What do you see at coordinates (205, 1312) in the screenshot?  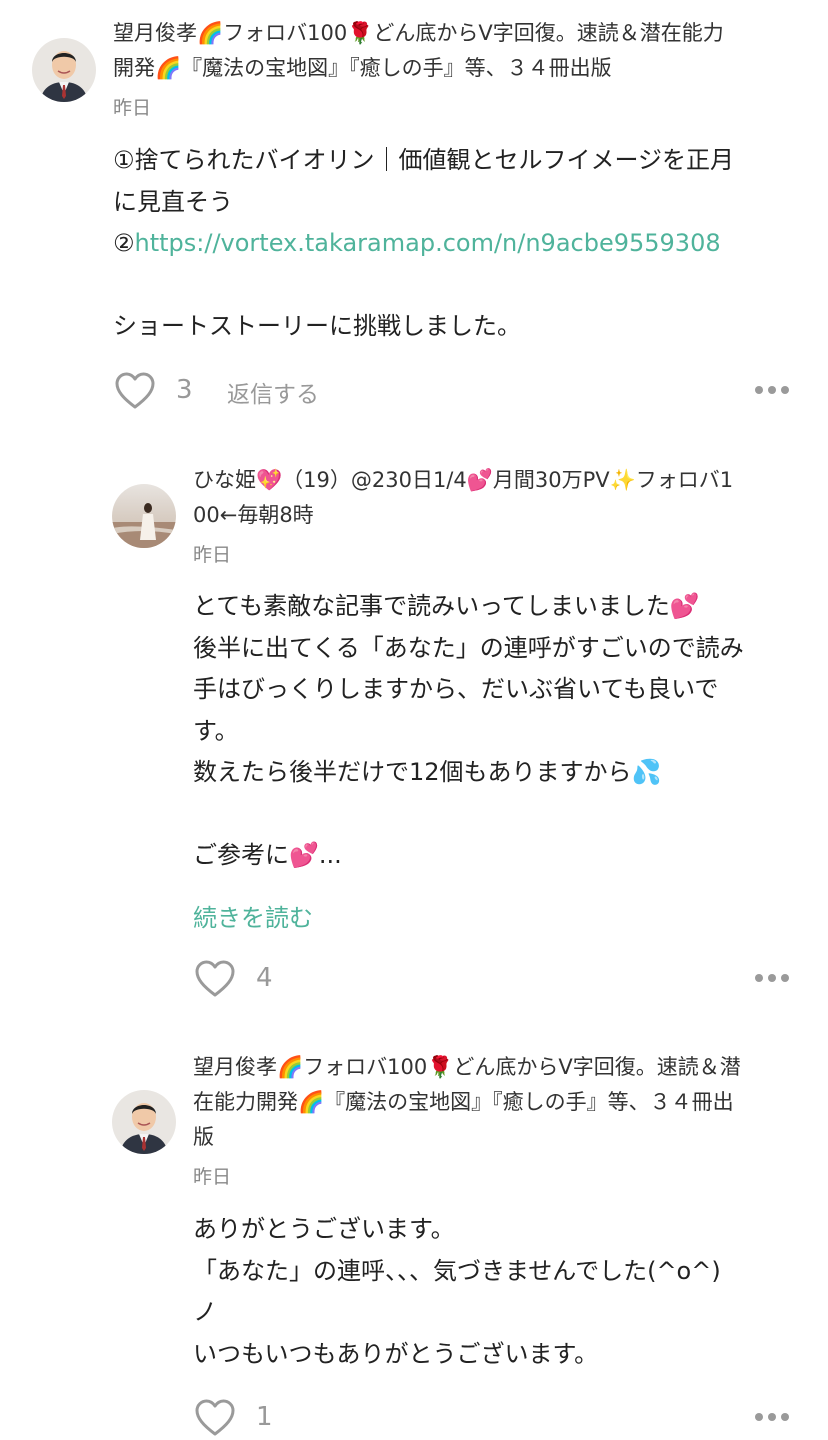 I see `body-line: ノ` at bounding box center [205, 1312].